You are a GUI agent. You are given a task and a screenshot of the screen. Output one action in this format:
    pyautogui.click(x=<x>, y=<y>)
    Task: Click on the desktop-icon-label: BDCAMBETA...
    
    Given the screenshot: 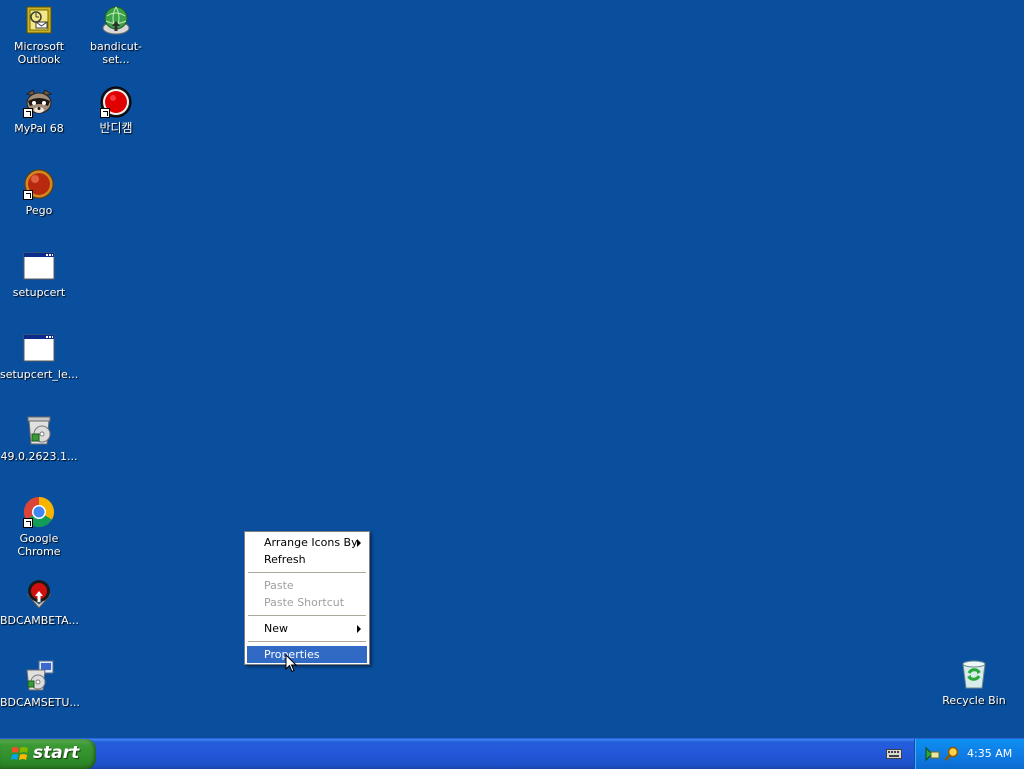 What is the action you would take?
    pyautogui.click(x=39, y=620)
    